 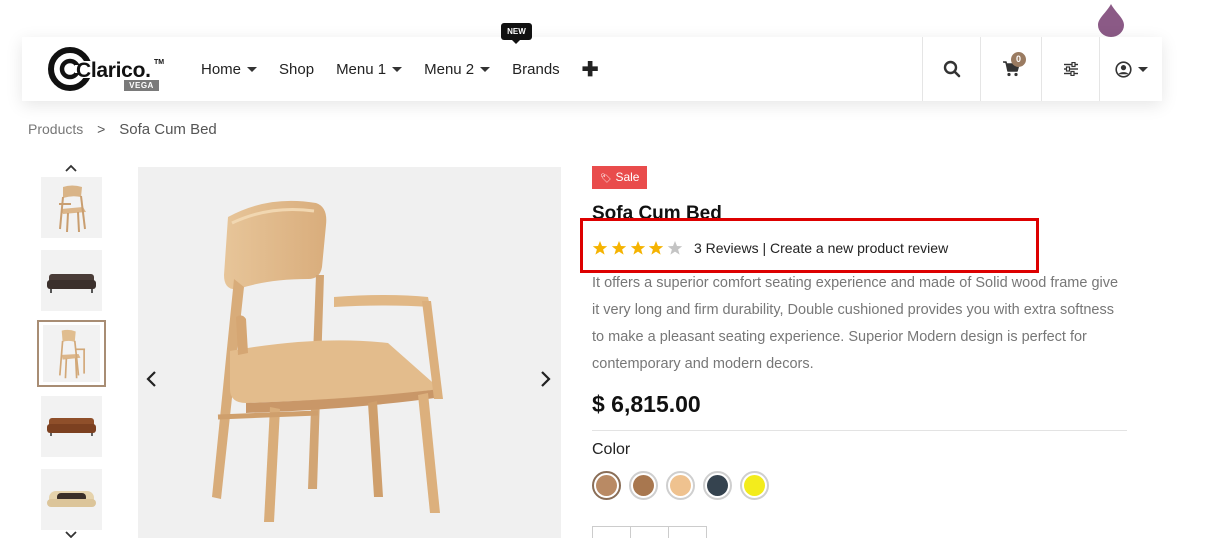 I want to click on nav-menu-1: Menu 1, so click(x=369, y=69).